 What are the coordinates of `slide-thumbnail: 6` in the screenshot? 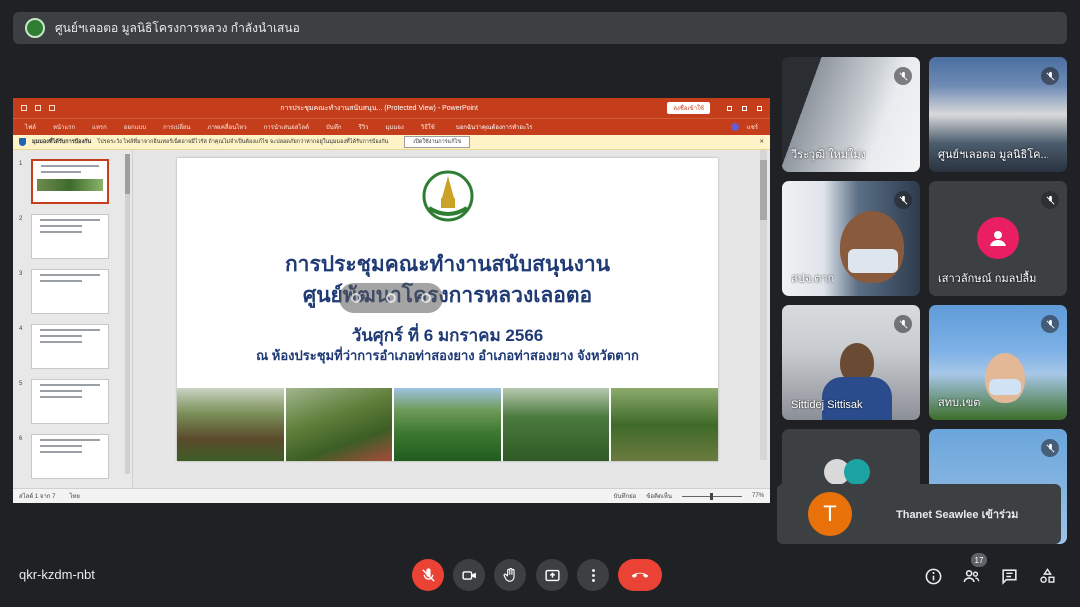 It's located at (72, 461).